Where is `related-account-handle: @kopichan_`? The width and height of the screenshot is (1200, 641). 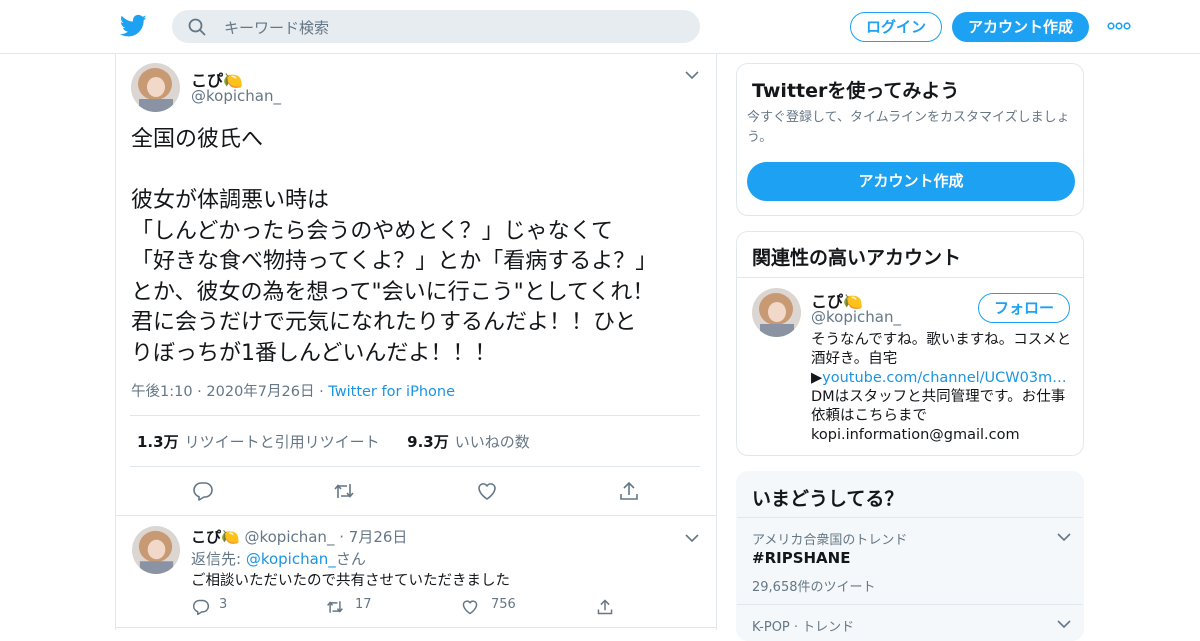 related-account-handle: @kopichan_ is located at coordinates (856, 317).